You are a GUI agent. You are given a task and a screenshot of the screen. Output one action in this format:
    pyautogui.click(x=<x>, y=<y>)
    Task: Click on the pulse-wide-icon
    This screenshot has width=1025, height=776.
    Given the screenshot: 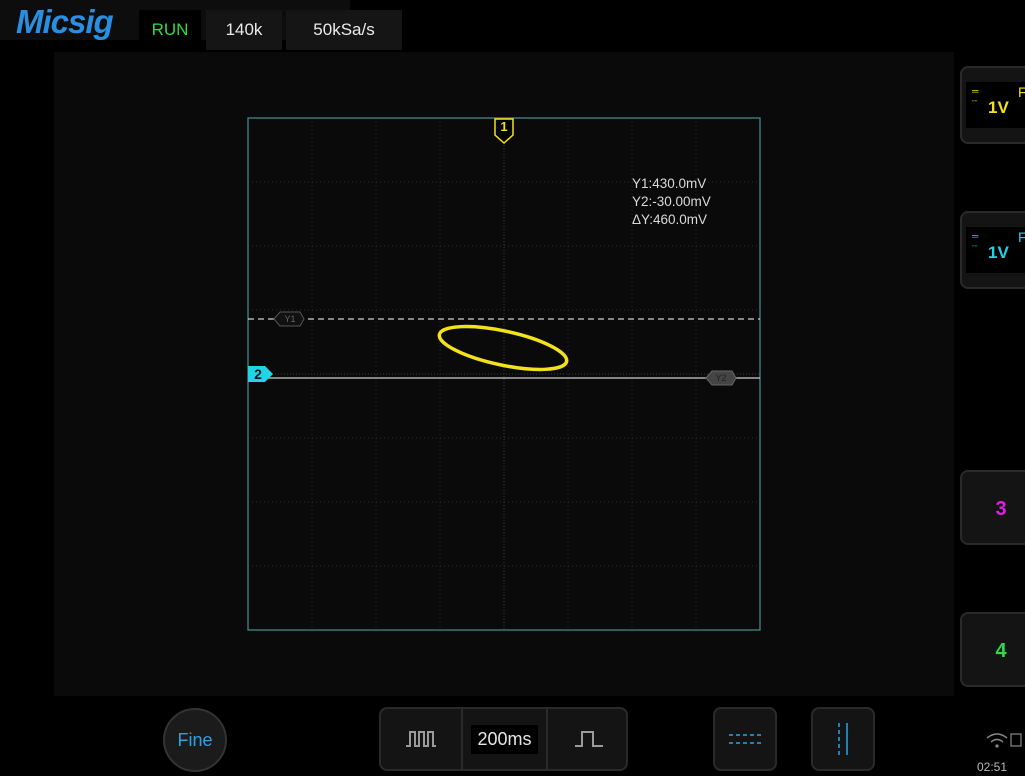 What is the action you would take?
    pyautogui.click(x=421, y=739)
    